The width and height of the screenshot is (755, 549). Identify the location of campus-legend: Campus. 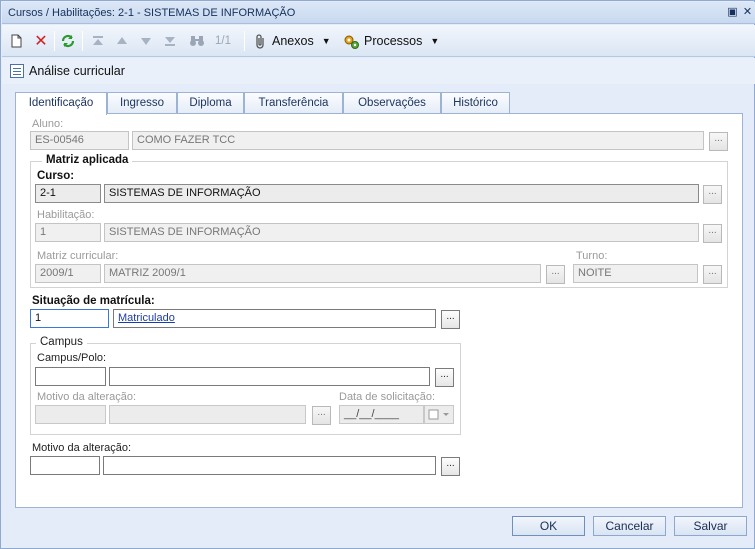
(61, 342).